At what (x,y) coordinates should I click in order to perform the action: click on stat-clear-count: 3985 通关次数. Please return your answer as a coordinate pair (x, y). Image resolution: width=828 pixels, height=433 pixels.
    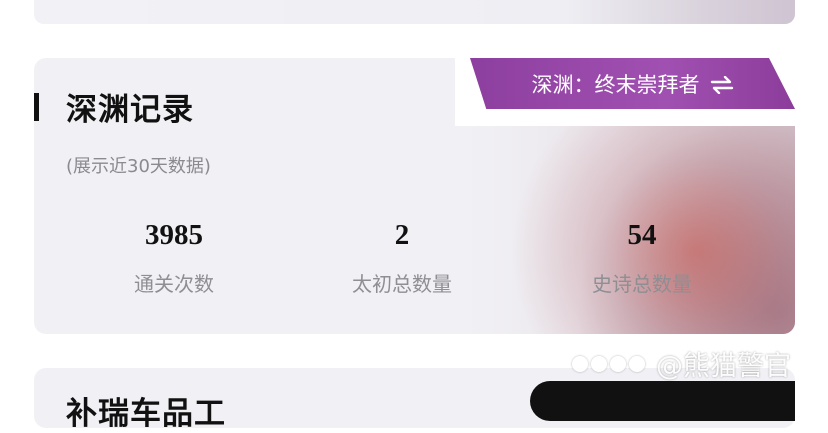
    Looking at the image, I should click on (174, 257).